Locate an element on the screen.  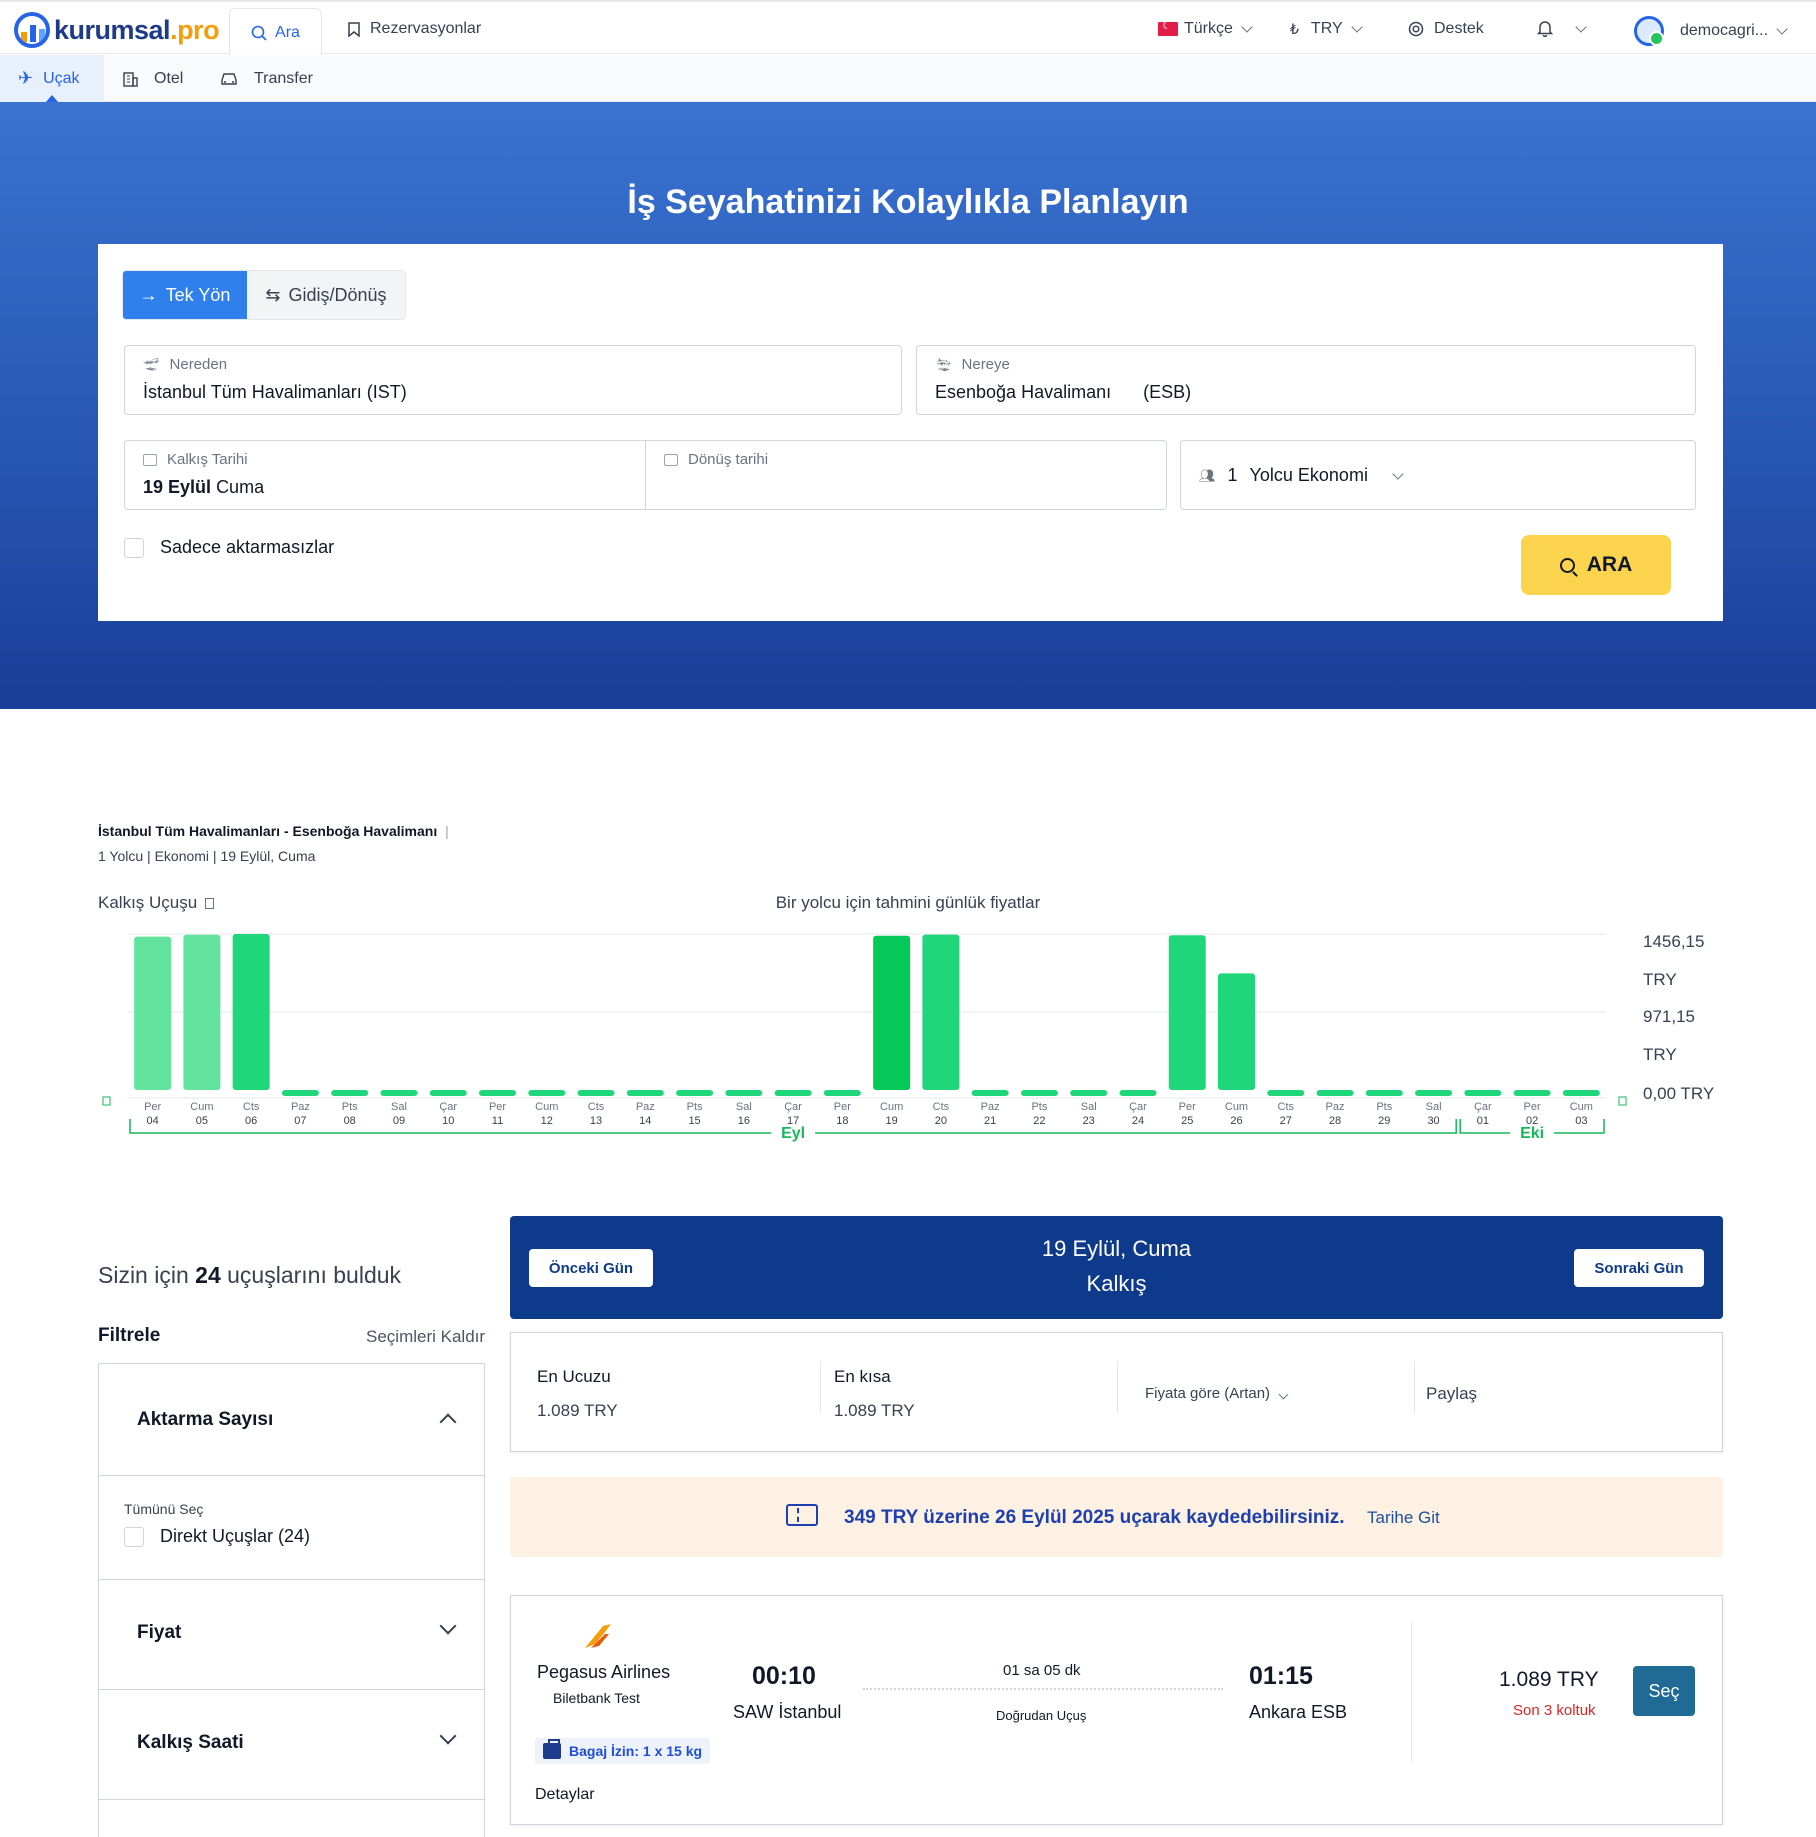
direct-only-checkbox is located at coordinates (134, 547).